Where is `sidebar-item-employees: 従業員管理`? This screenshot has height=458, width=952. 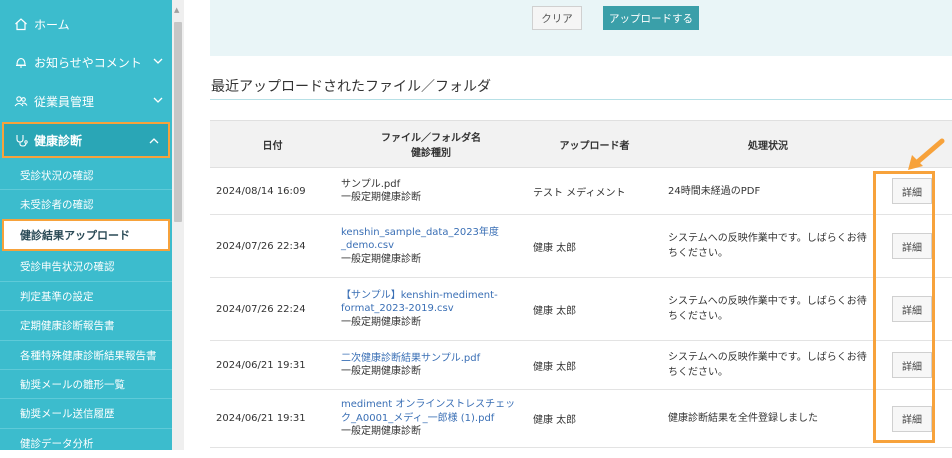
sidebar-item-employees: 従業員管理 is located at coordinates (86, 101).